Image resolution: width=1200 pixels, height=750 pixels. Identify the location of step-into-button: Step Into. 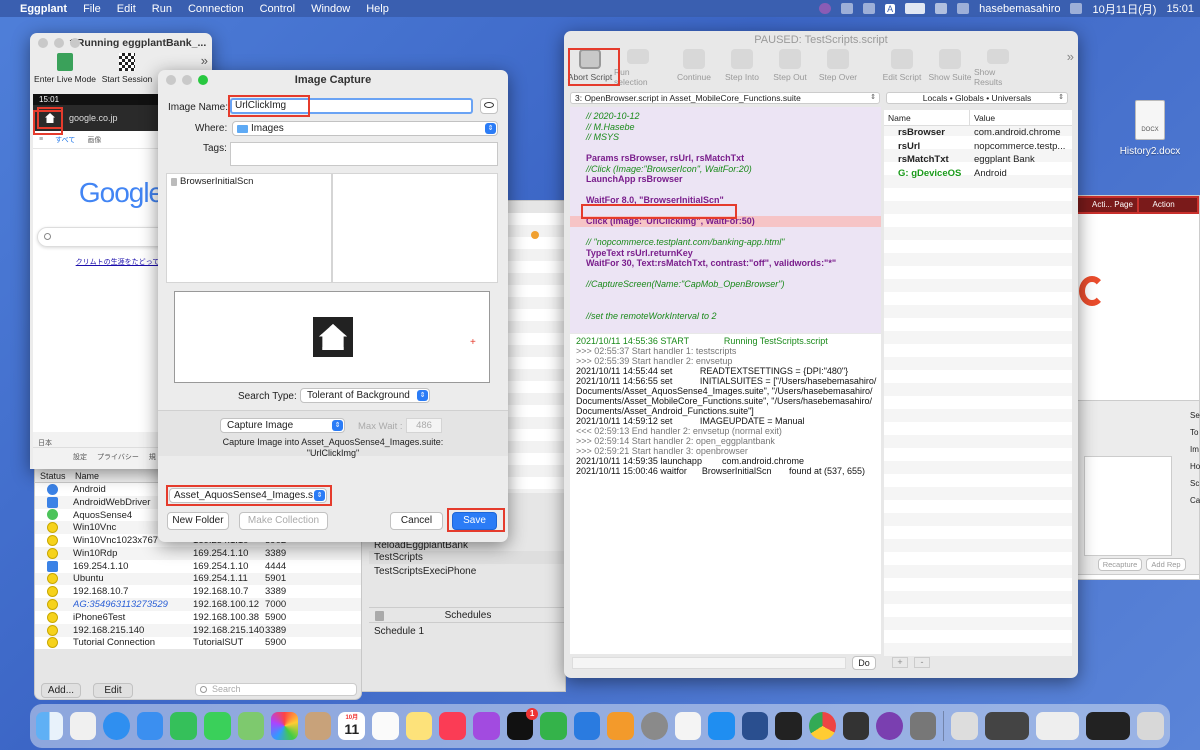
(742, 68).